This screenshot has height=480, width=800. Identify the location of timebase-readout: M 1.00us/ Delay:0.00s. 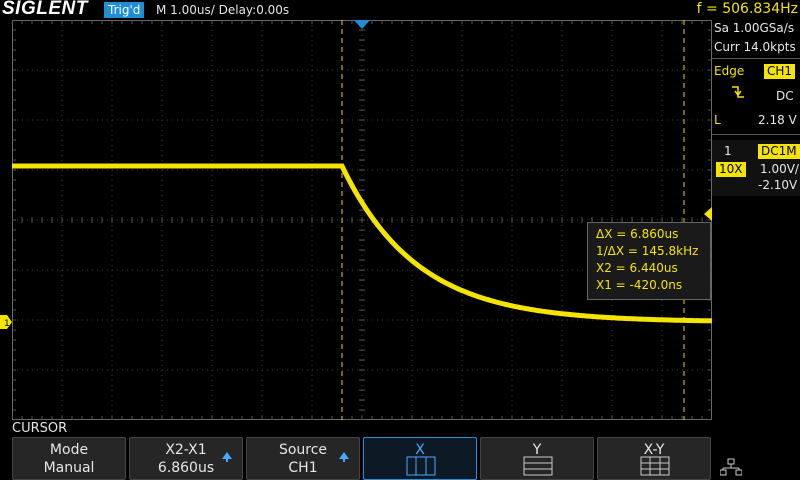
(222, 10).